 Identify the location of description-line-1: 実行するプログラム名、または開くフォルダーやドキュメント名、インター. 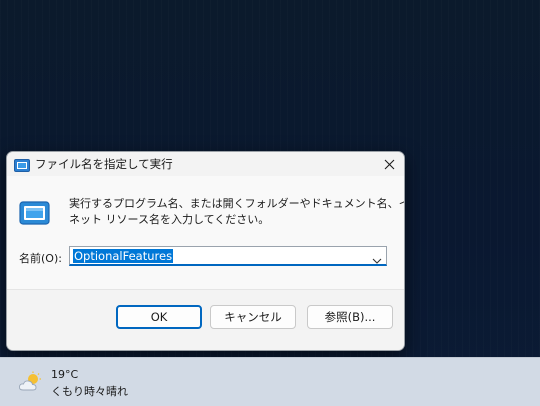
(236, 203).